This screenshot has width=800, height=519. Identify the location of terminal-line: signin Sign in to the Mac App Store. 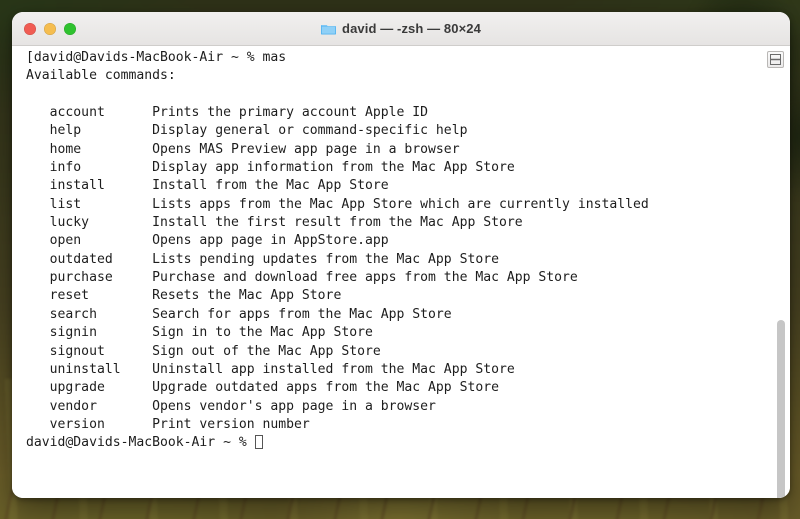
(199, 333).